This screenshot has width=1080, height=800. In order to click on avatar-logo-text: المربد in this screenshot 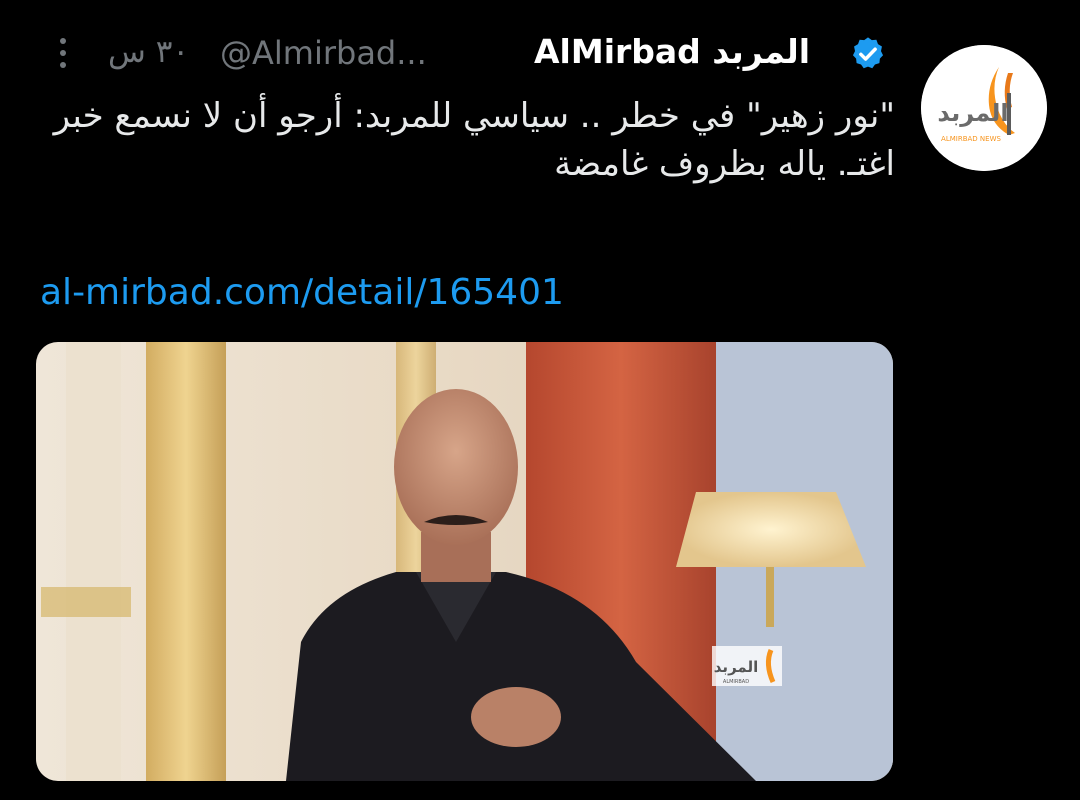, I will do `click(972, 113)`.